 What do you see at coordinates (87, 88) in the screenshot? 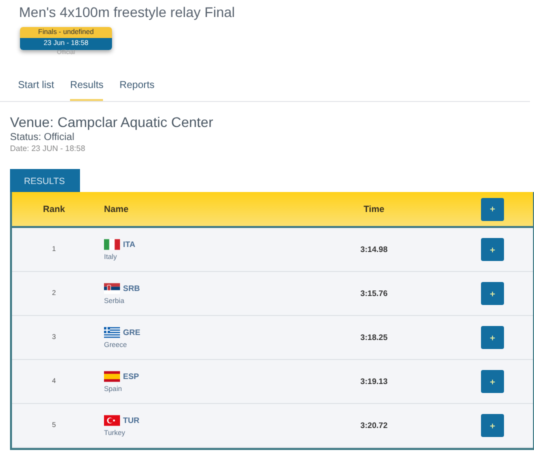
I see `tab: Results` at bounding box center [87, 88].